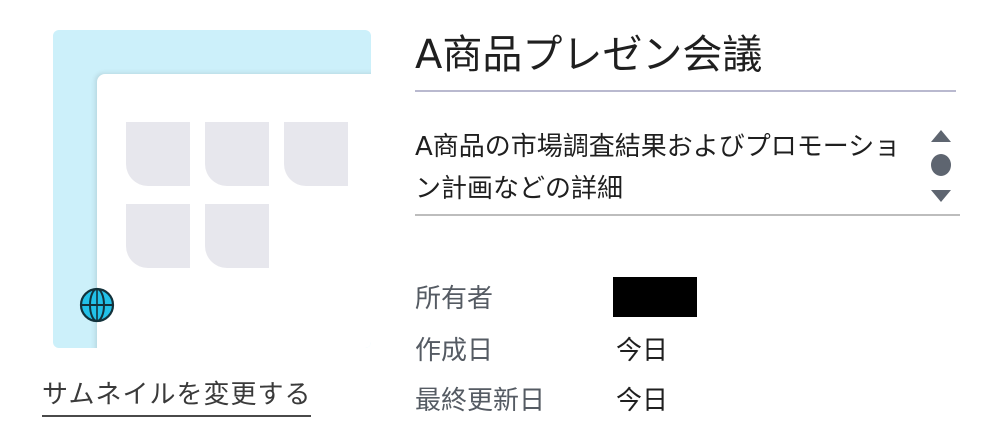 The image size is (984, 431). What do you see at coordinates (941, 136) in the screenshot?
I see `scroll-up-arrow-icon` at bounding box center [941, 136].